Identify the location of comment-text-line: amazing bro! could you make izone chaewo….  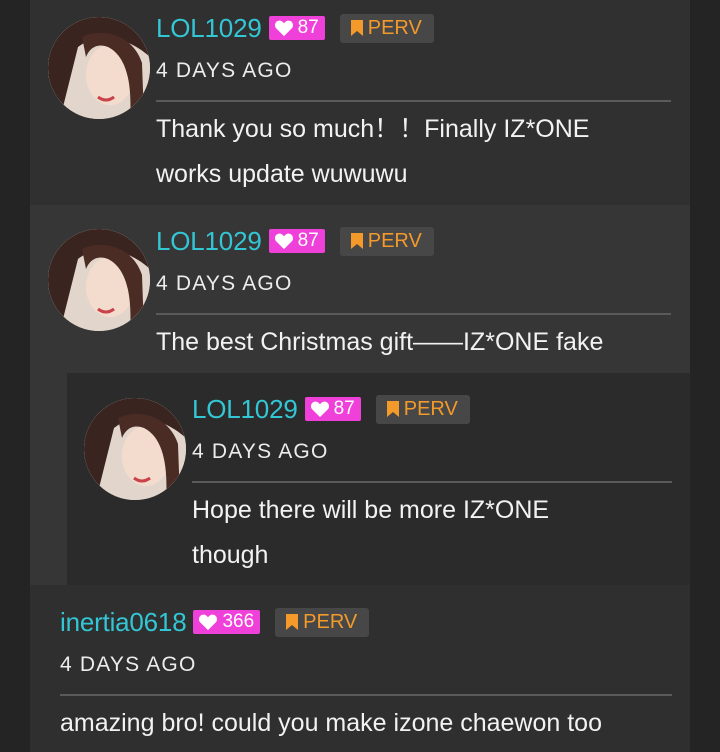
(331, 723).